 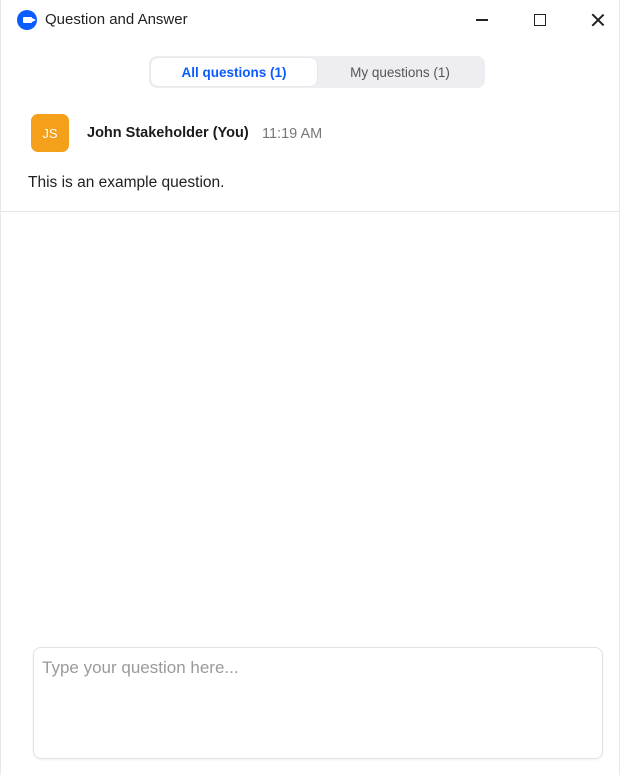 What do you see at coordinates (400, 72) in the screenshot?
I see `tab-my-questions: My questions (1)` at bounding box center [400, 72].